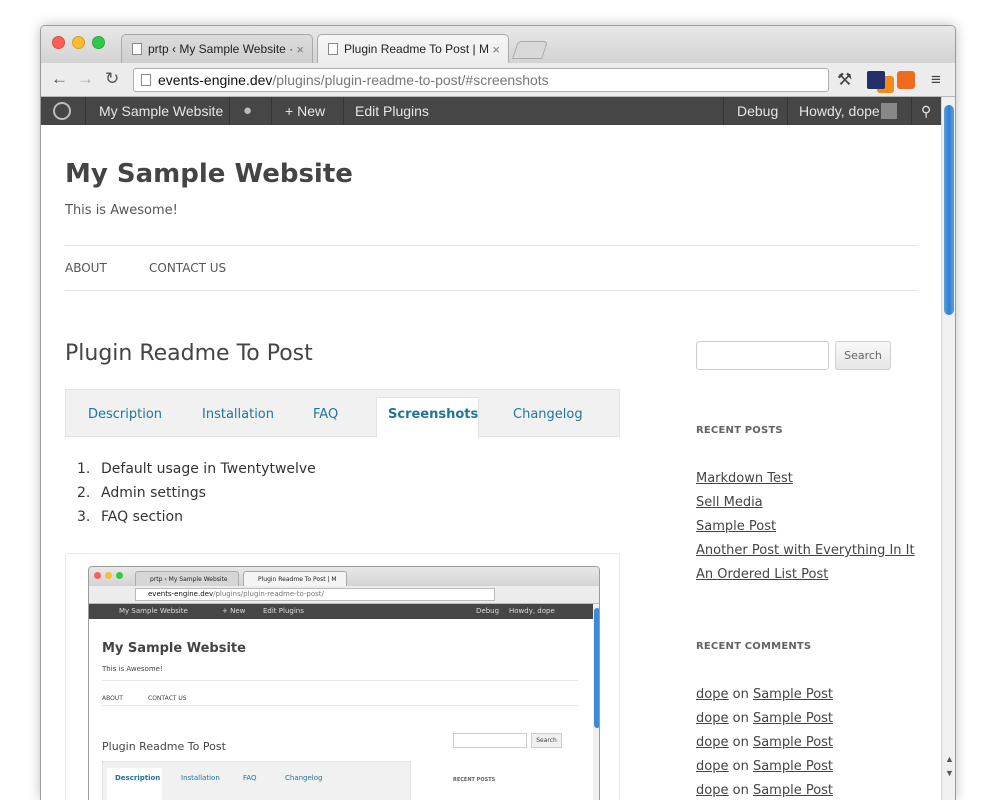 This screenshot has height=800, width=996. Describe the element at coordinates (108, 575) in the screenshot. I see `mini-min-dot` at that location.